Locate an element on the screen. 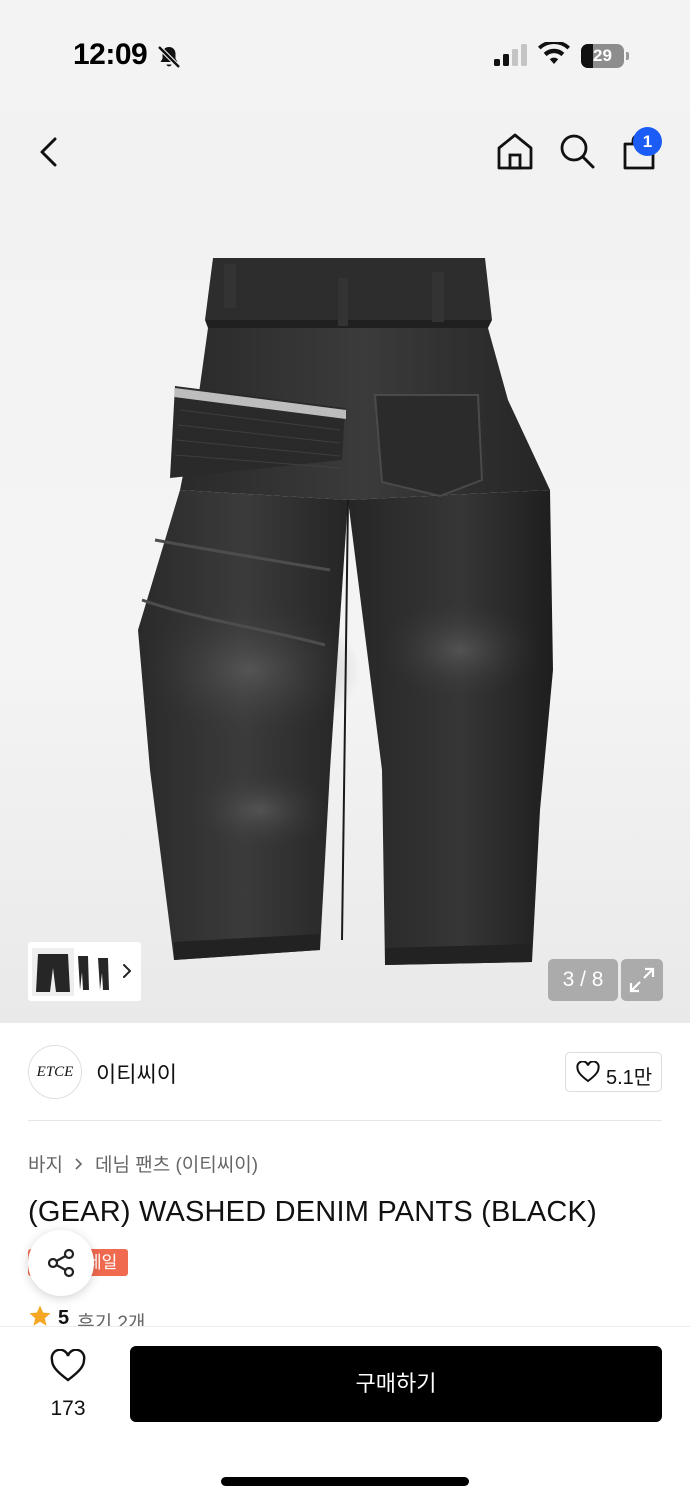 The width and height of the screenshot is (690, 1500). expand-button is located at coordinates (642, 980).